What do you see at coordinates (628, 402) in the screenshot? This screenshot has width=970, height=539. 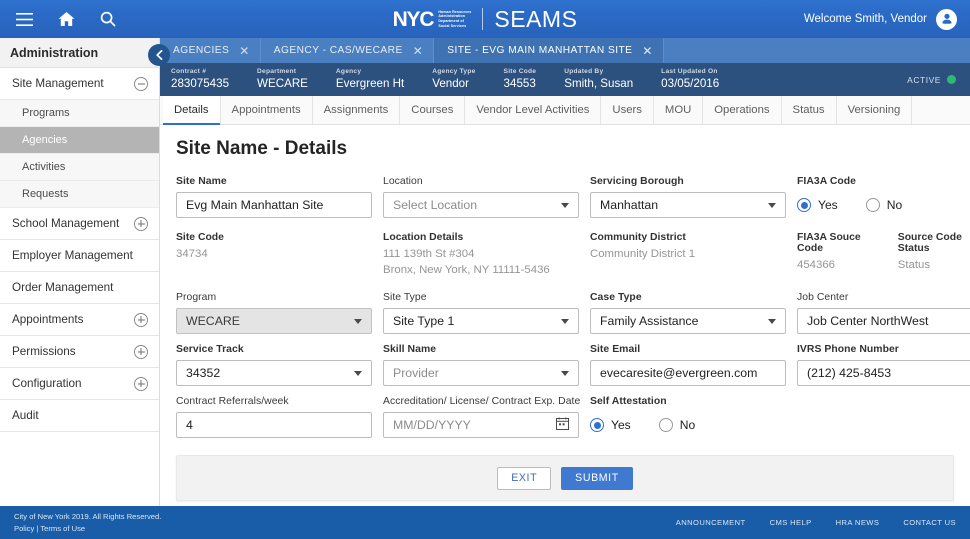 I see `field-label: Self Attestation` at bounding box center [628, 402].